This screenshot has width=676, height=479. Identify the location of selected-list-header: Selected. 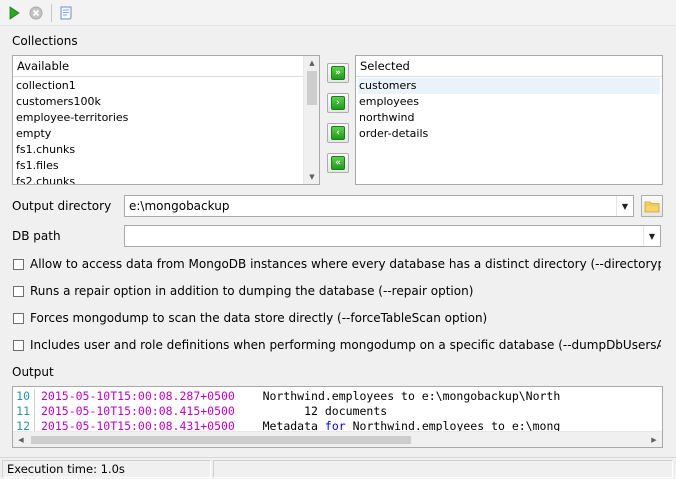
(509, 66).